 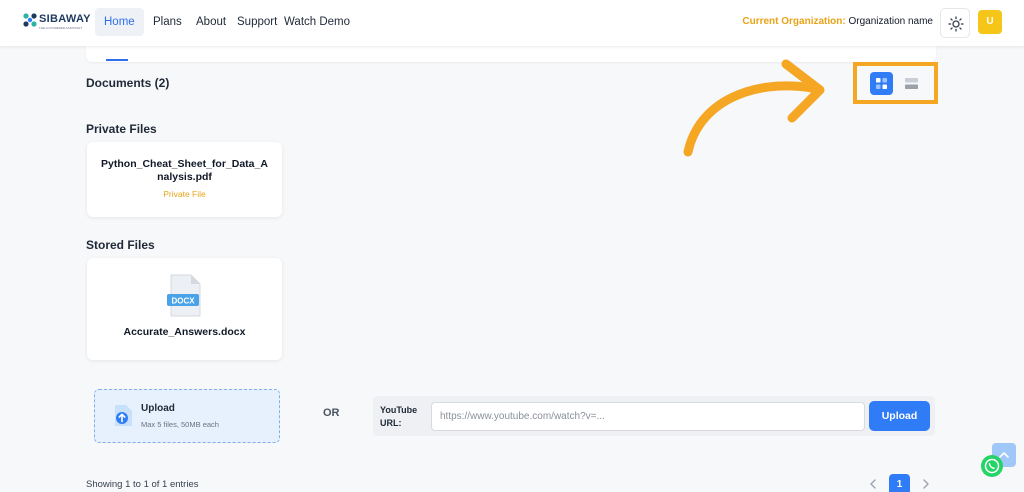 I want to click on chevron-left-icon, so click(x=873, y=484).